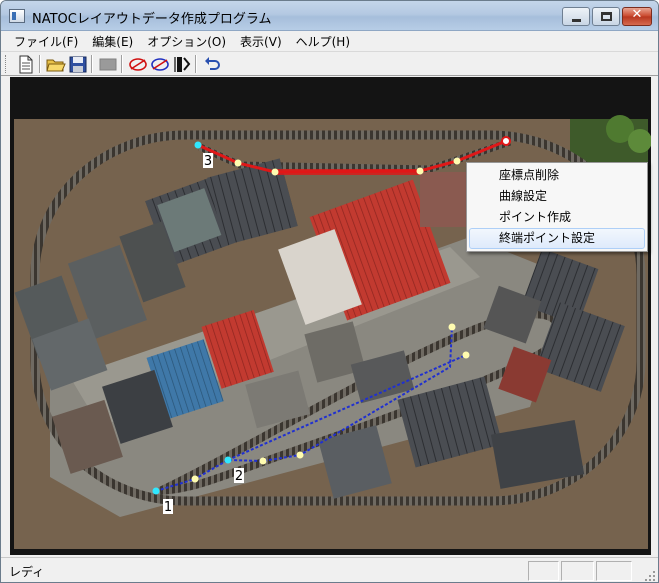  I want to click on open-button, so click(56, 64).